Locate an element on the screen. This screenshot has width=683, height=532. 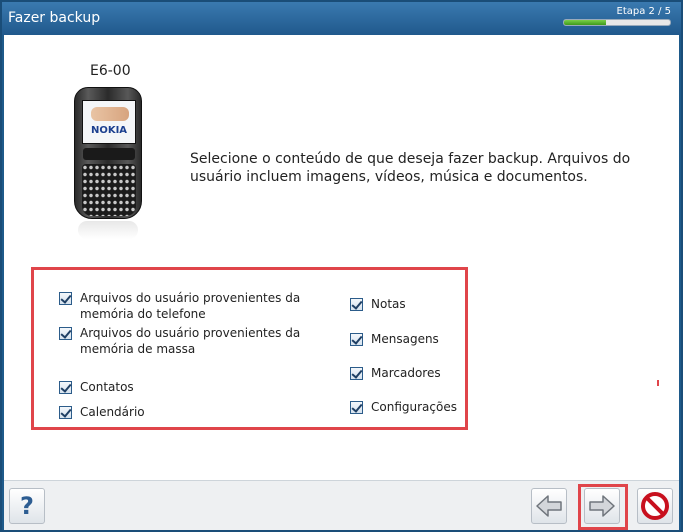
option-label: Notas is located at coordinates (388, 304).